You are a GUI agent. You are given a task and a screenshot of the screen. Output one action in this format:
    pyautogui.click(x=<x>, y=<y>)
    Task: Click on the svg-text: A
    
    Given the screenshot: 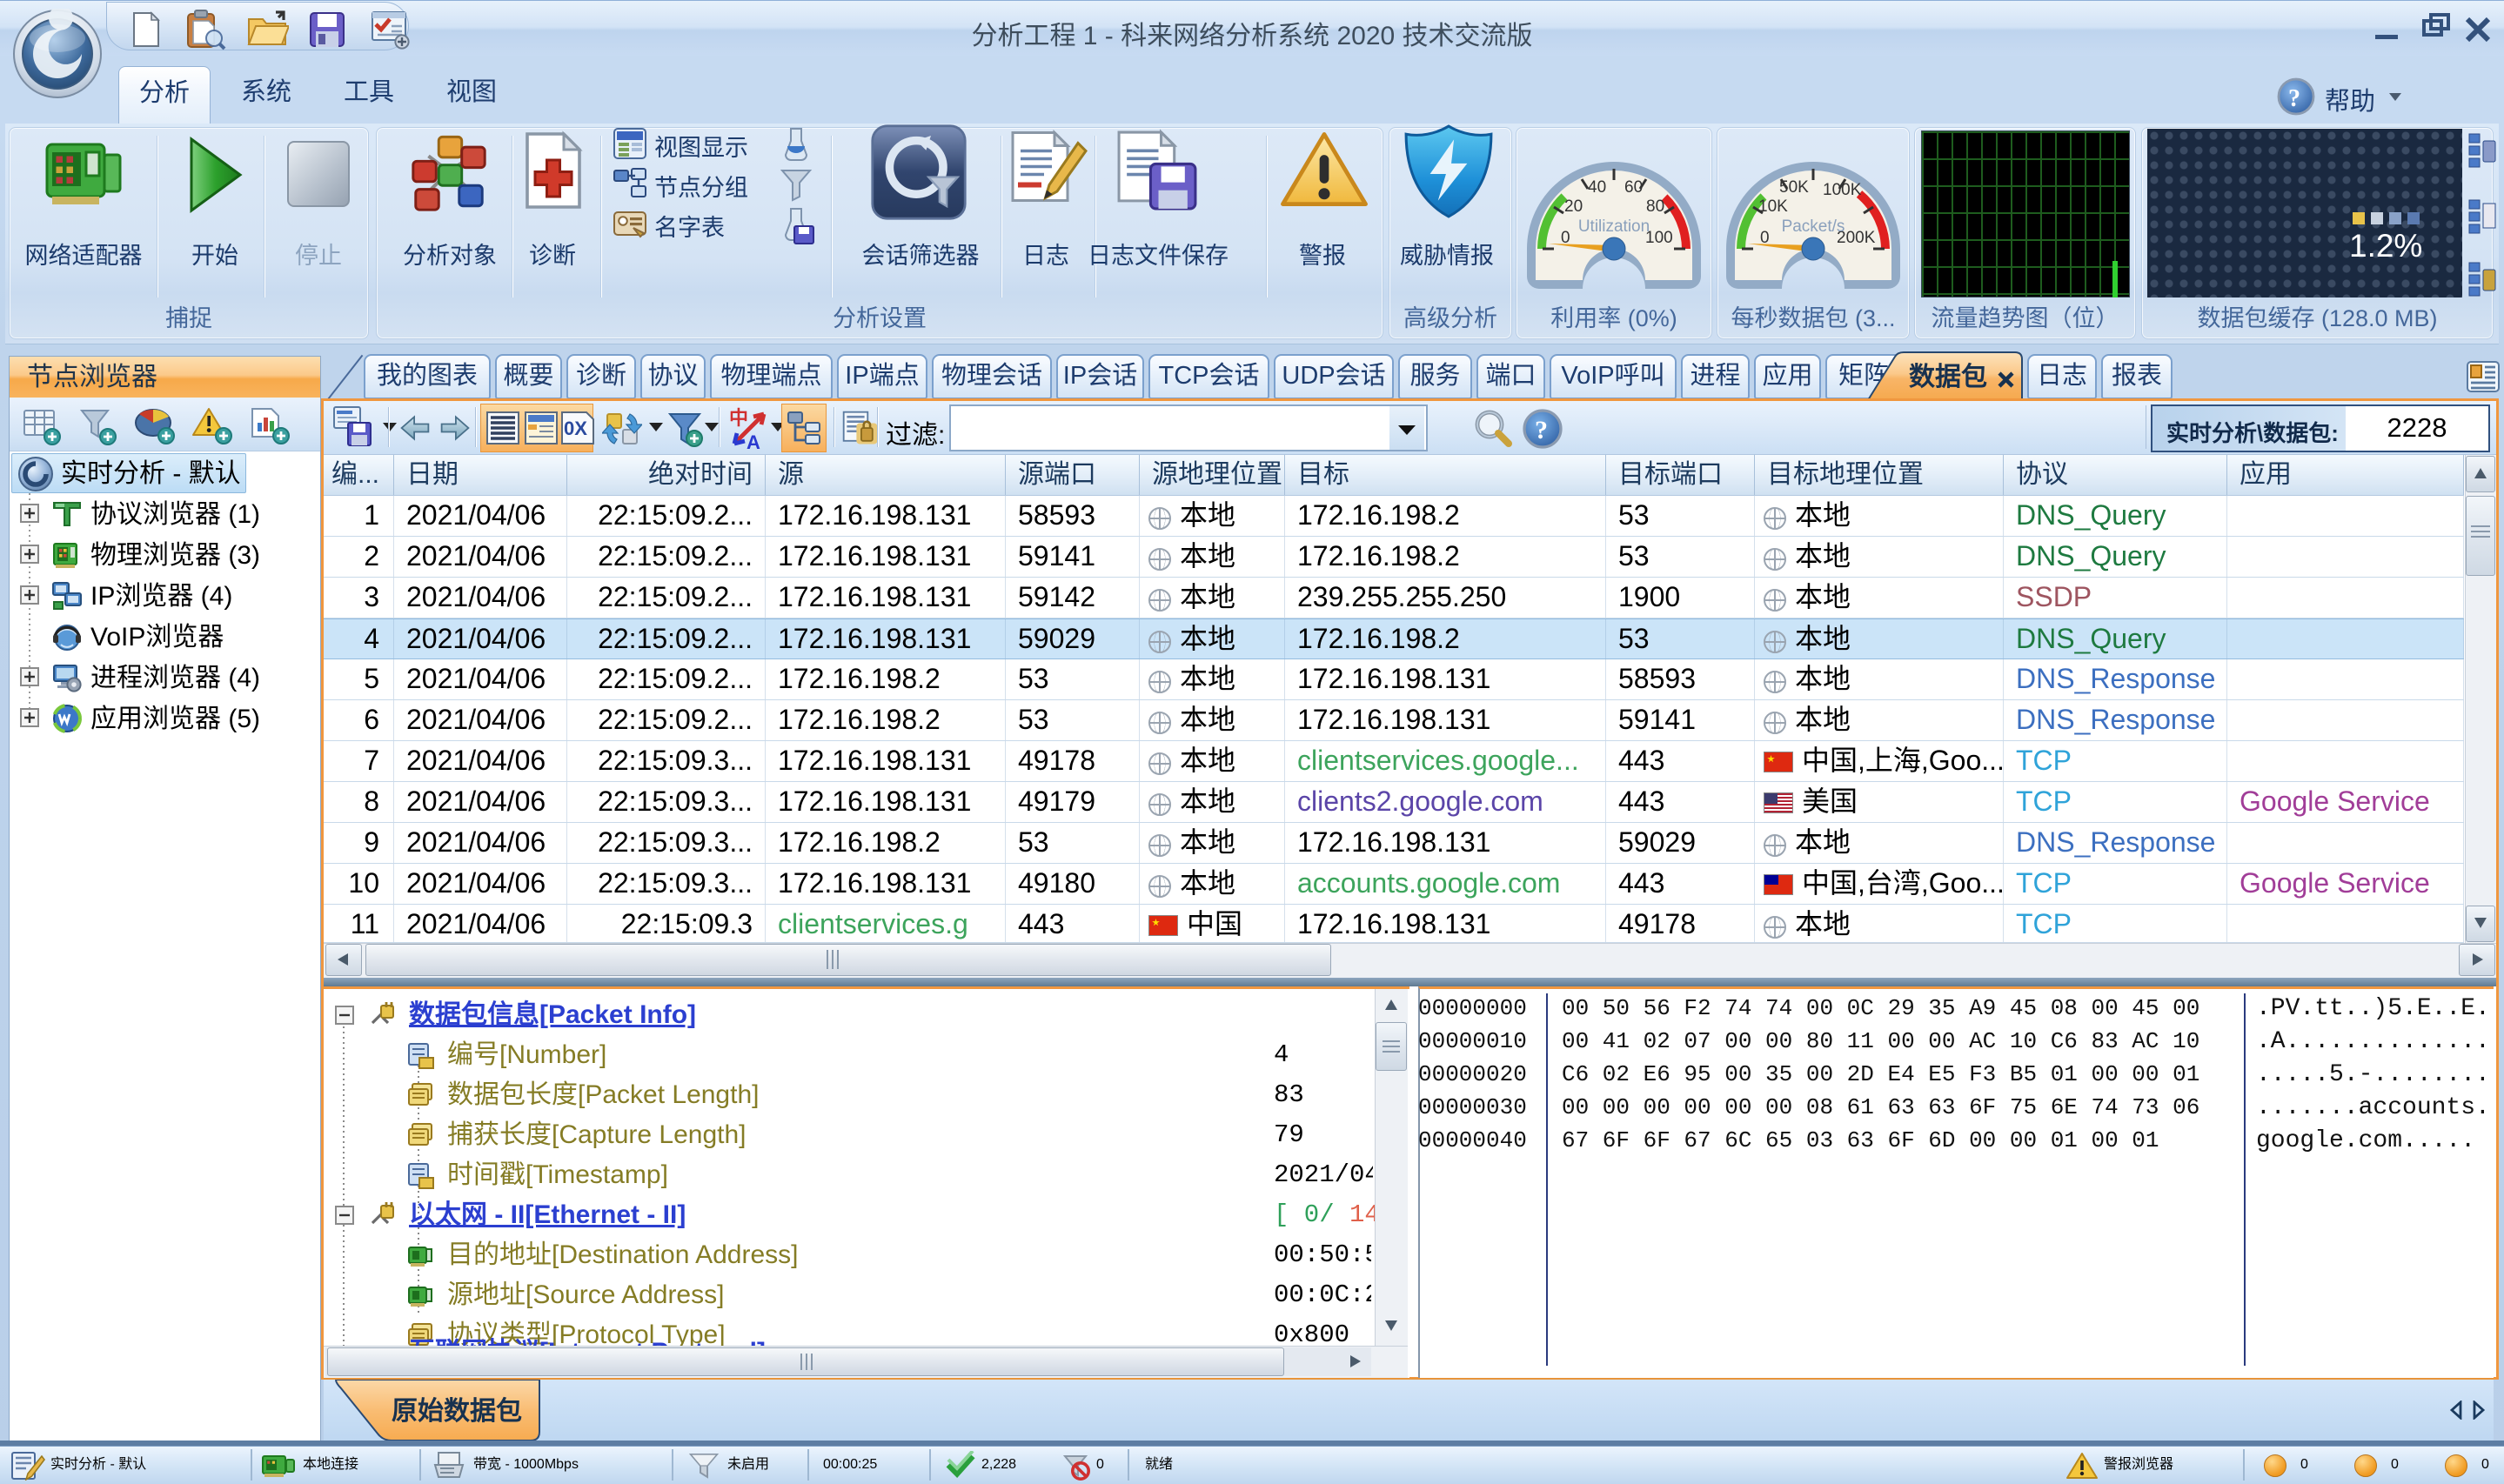 What is the action you would take?
    pyautogui.click(x=753, y=441)
    